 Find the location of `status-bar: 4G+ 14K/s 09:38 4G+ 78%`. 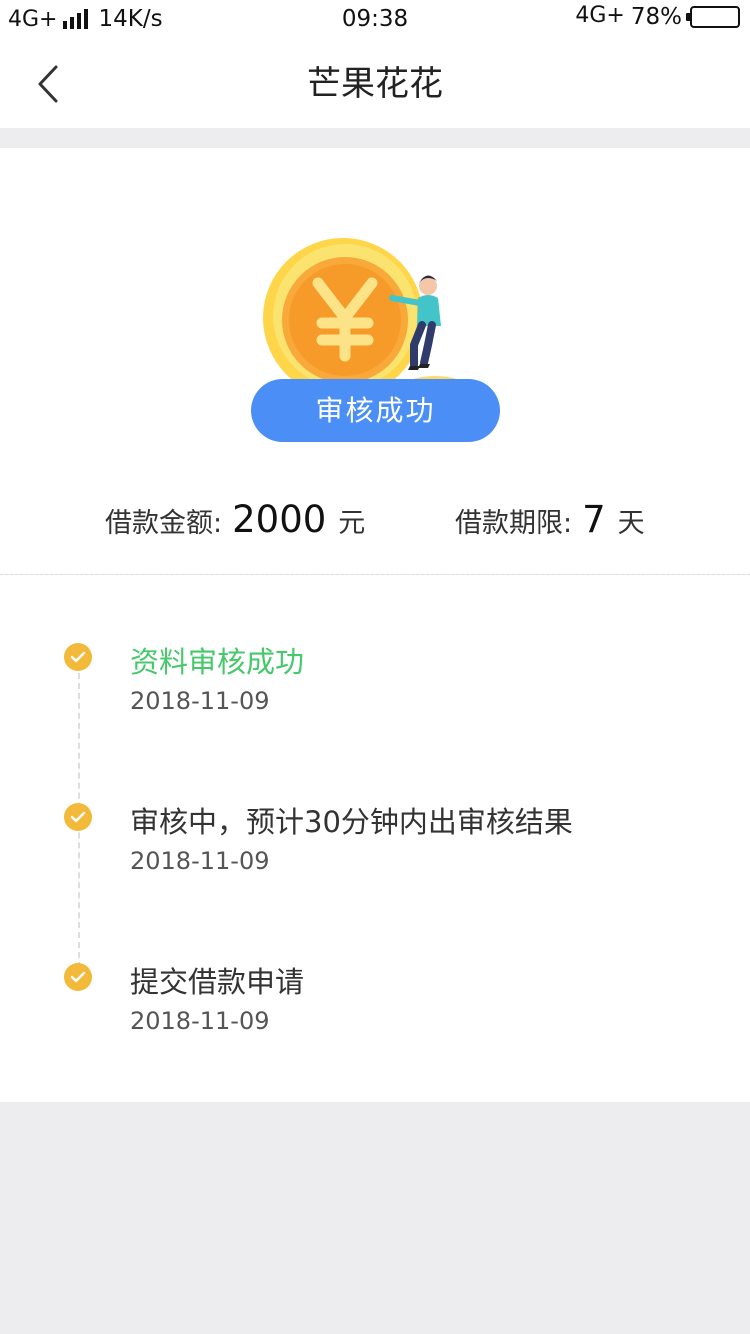

status-bar: 4G+ 14K/s 09:38 4G+ 78% is located at coordinates (375, 20).